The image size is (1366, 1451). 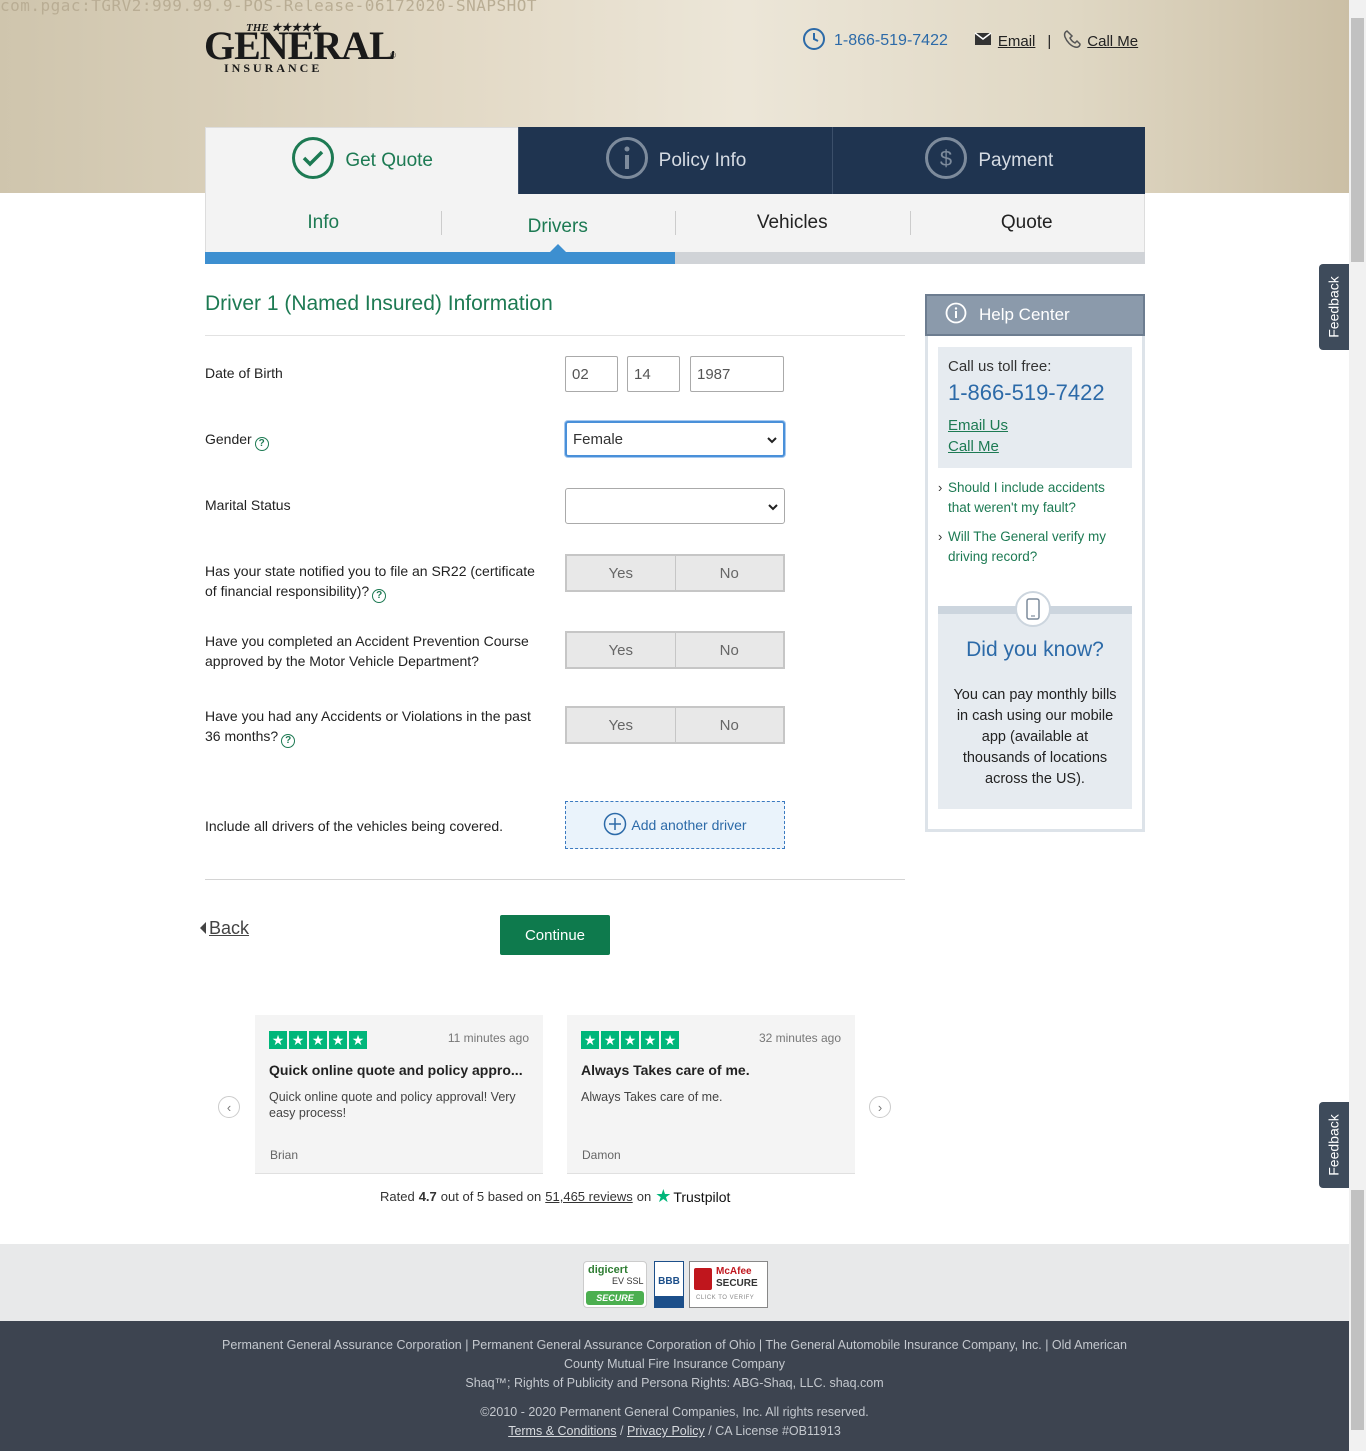 What do you see at coordinates (983, 41) in the screenshot?
I see `envelope-icon` at bounding box center [983, 41].